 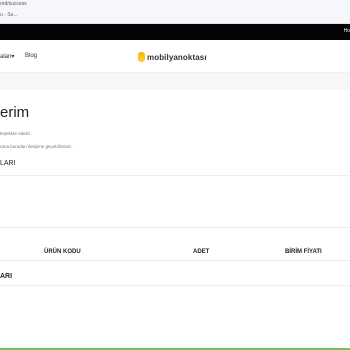 What do you see at coordinates (175, 81) in the screenshot?
I see `page-band` at bounding box center [175, 81].